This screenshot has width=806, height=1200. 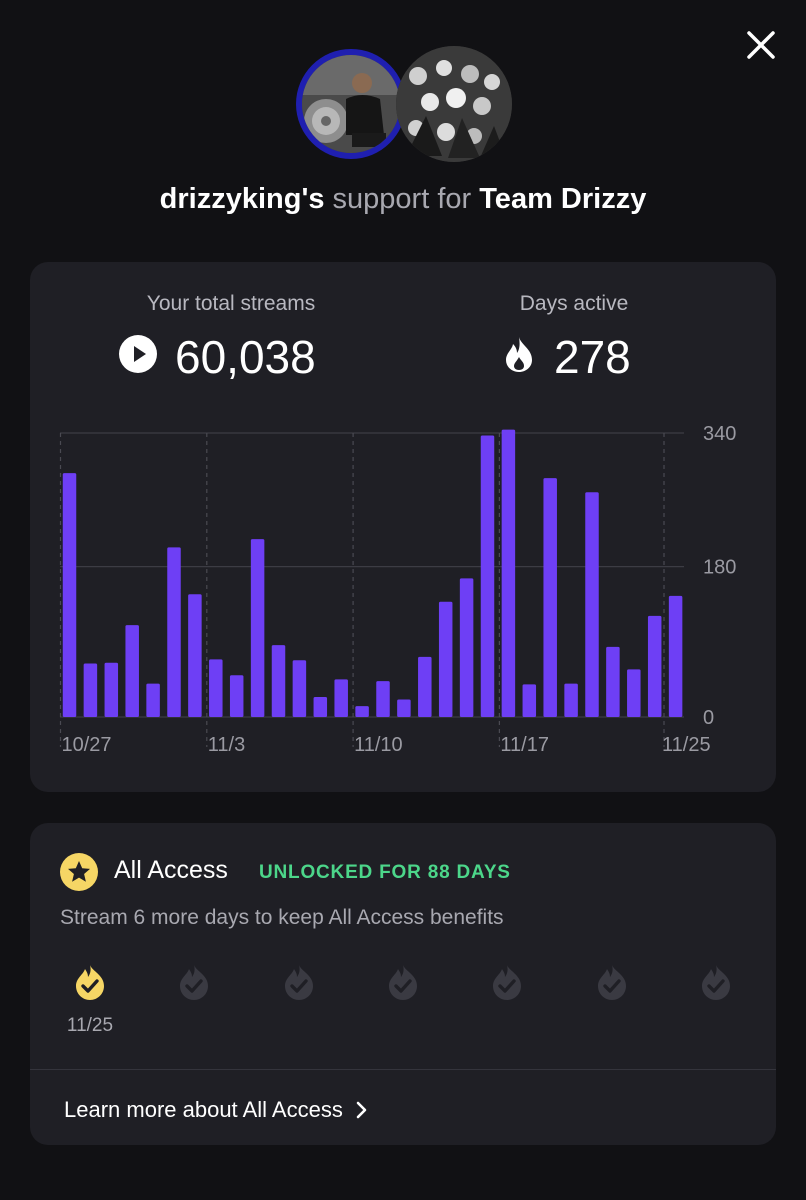 I want to click on y-tick-label: 0, so click(x=708, y=718).